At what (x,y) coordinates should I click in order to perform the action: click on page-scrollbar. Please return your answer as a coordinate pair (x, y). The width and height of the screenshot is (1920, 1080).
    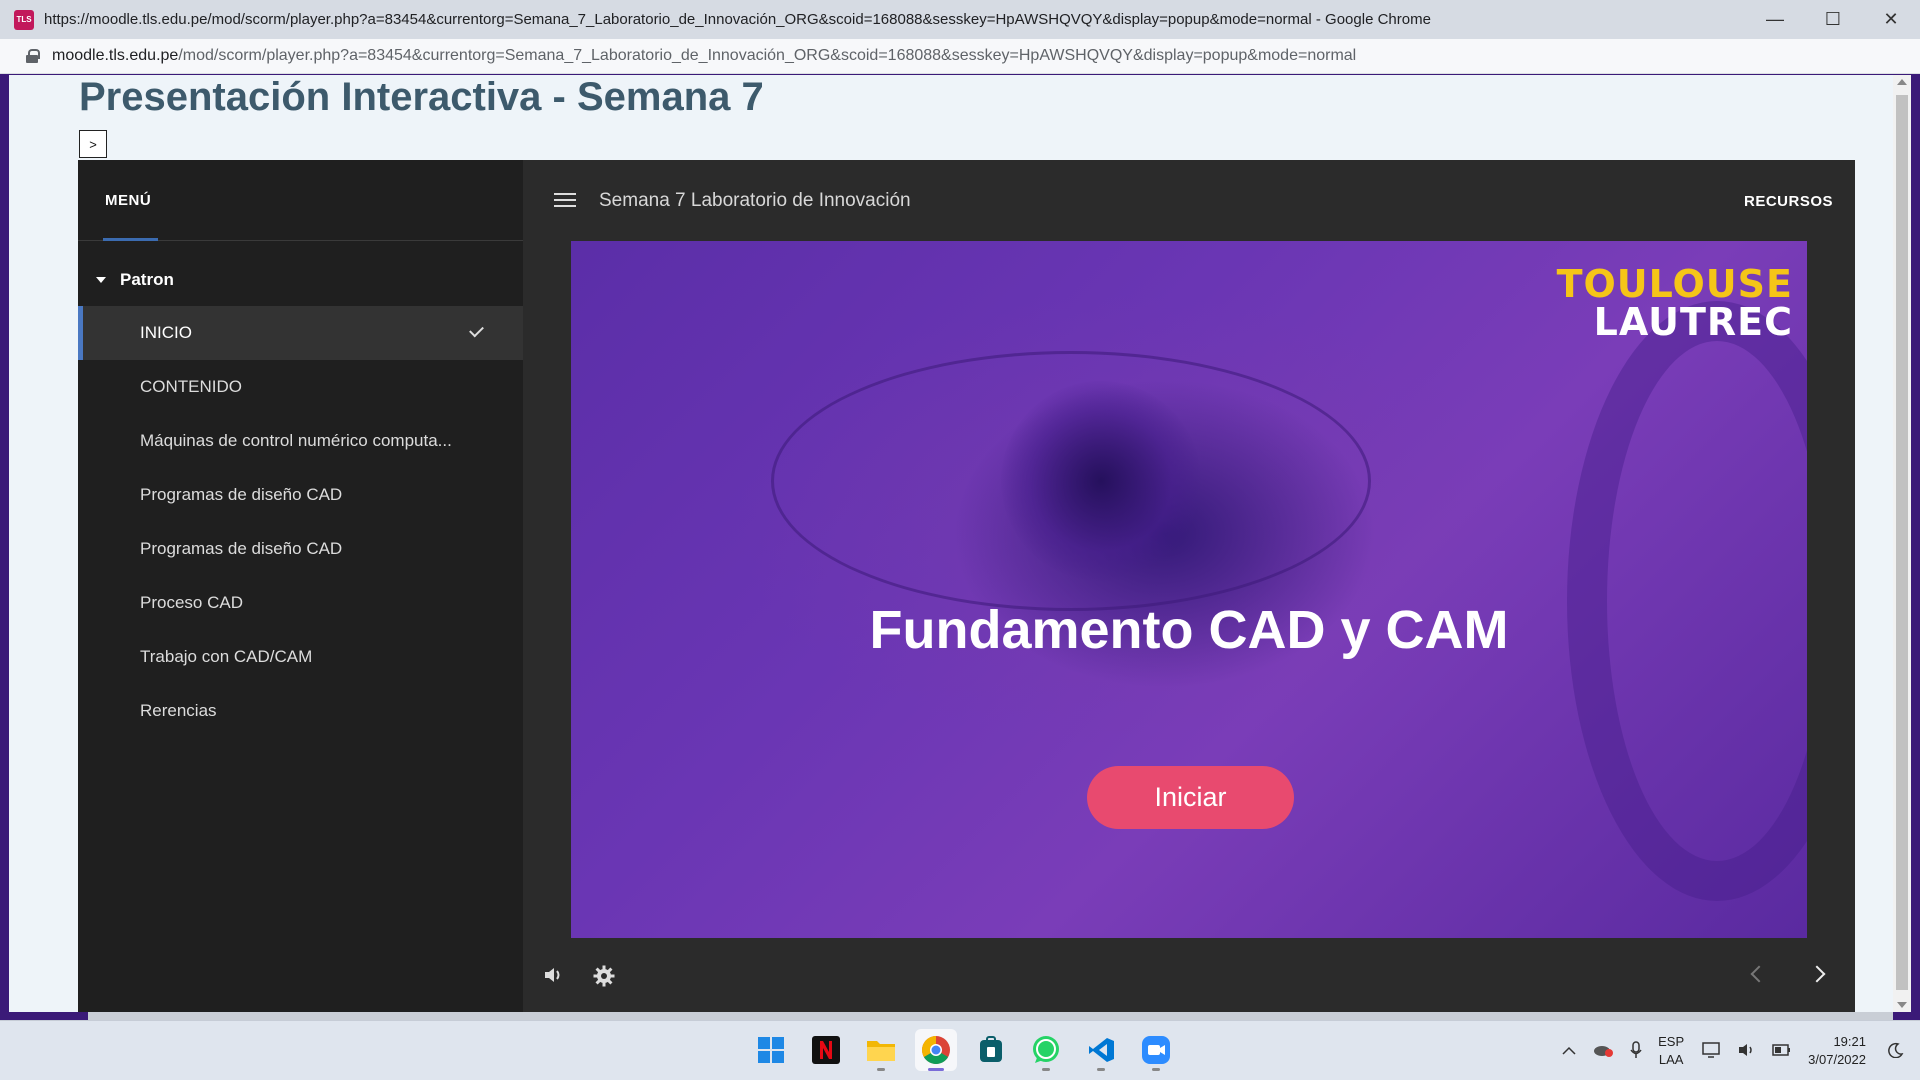
    Looking at the image, I should click on (1902, 543).